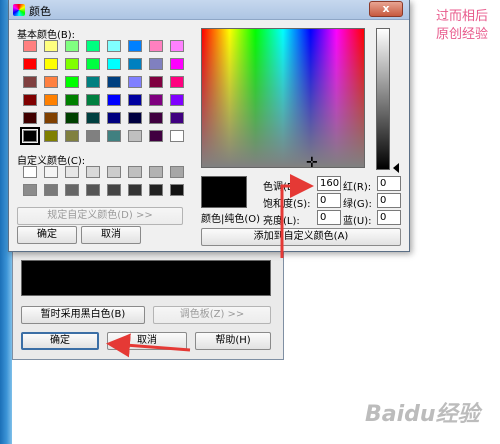 The image size is (500, 444). I want to click on green-field: 0, so click(389, 200).